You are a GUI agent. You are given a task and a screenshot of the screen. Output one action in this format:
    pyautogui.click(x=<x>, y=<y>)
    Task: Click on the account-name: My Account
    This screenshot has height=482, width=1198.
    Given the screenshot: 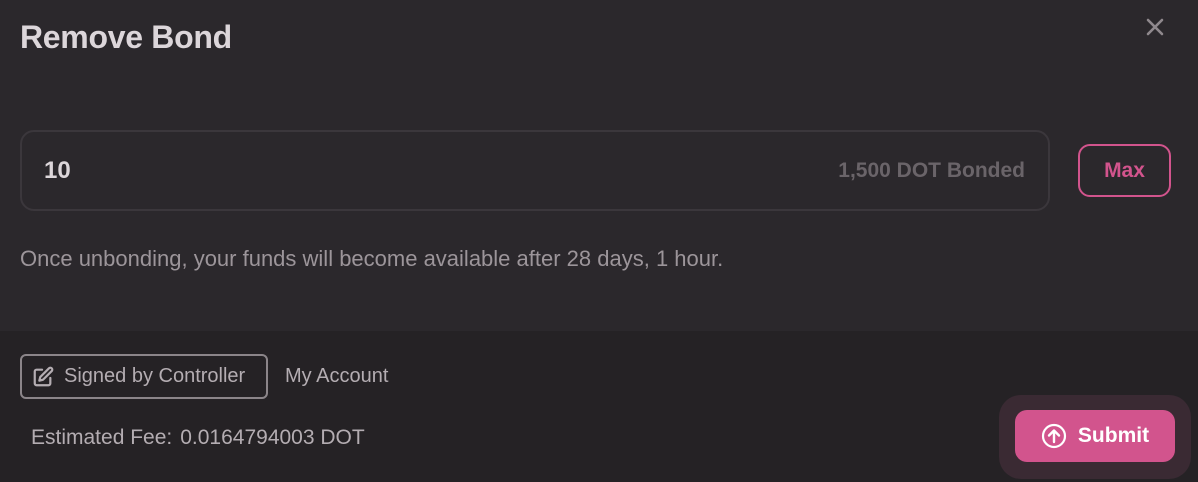 What is the action you would take?
    pyautogui.click(x=337, y=376)
    